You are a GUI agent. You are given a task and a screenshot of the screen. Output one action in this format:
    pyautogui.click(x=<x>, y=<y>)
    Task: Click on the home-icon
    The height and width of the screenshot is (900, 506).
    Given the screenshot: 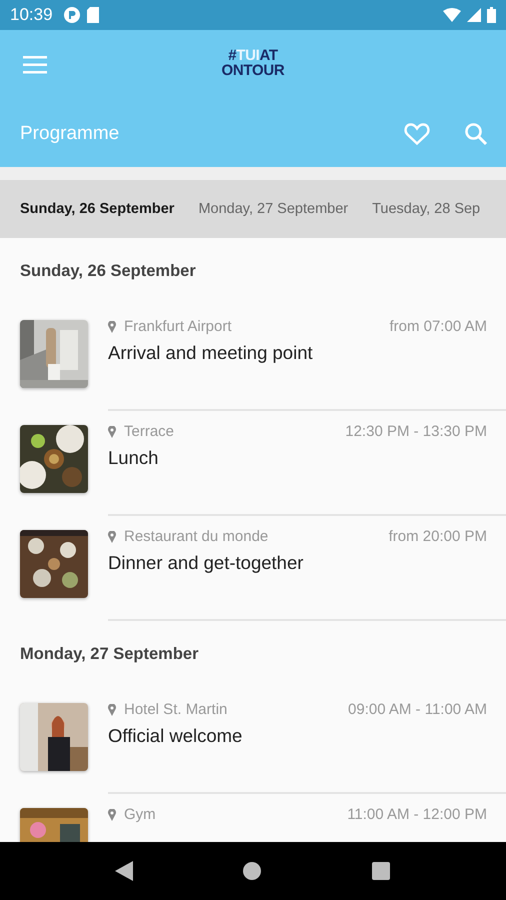 What is the action you would take?
    pyautogui.click(x=252, y=871)
    